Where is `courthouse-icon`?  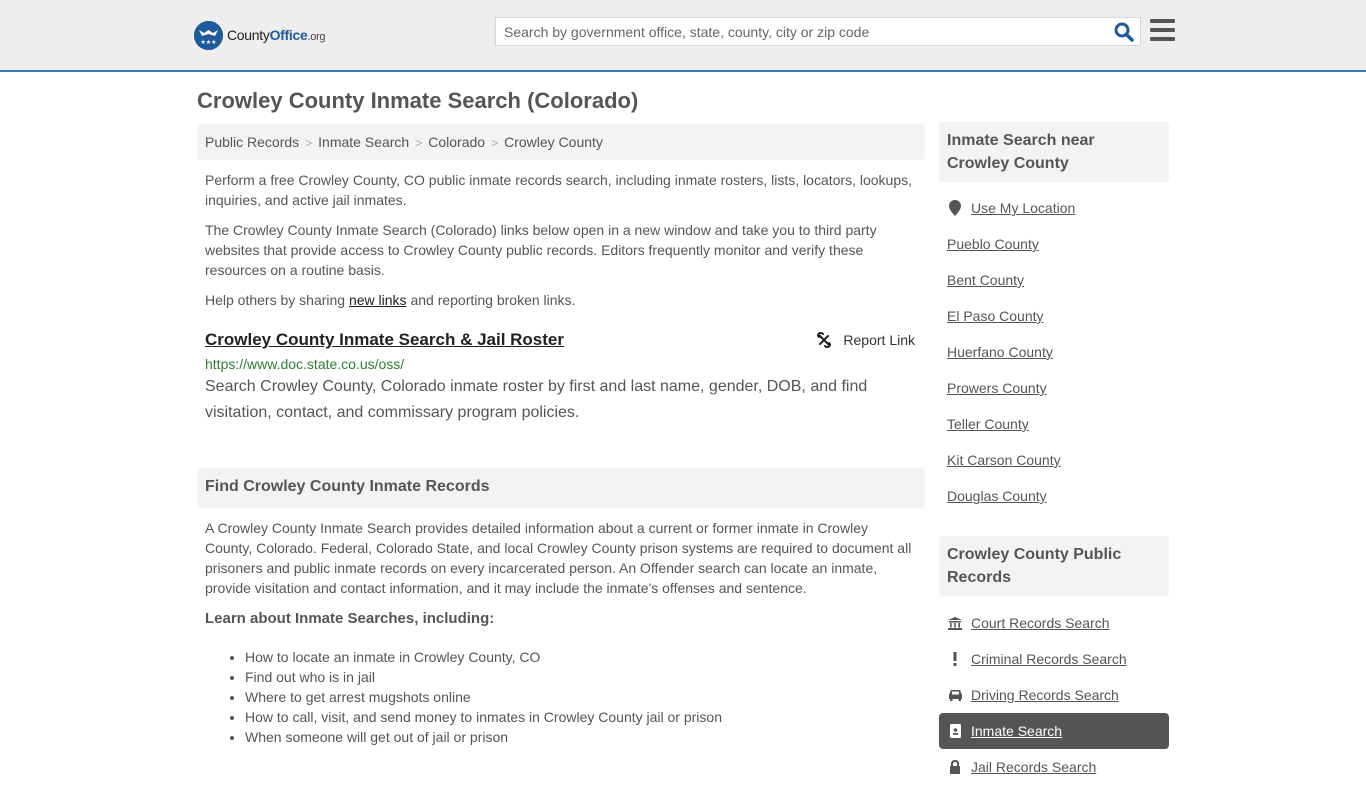 courthouse-icon is located at coordinates (955, 623).